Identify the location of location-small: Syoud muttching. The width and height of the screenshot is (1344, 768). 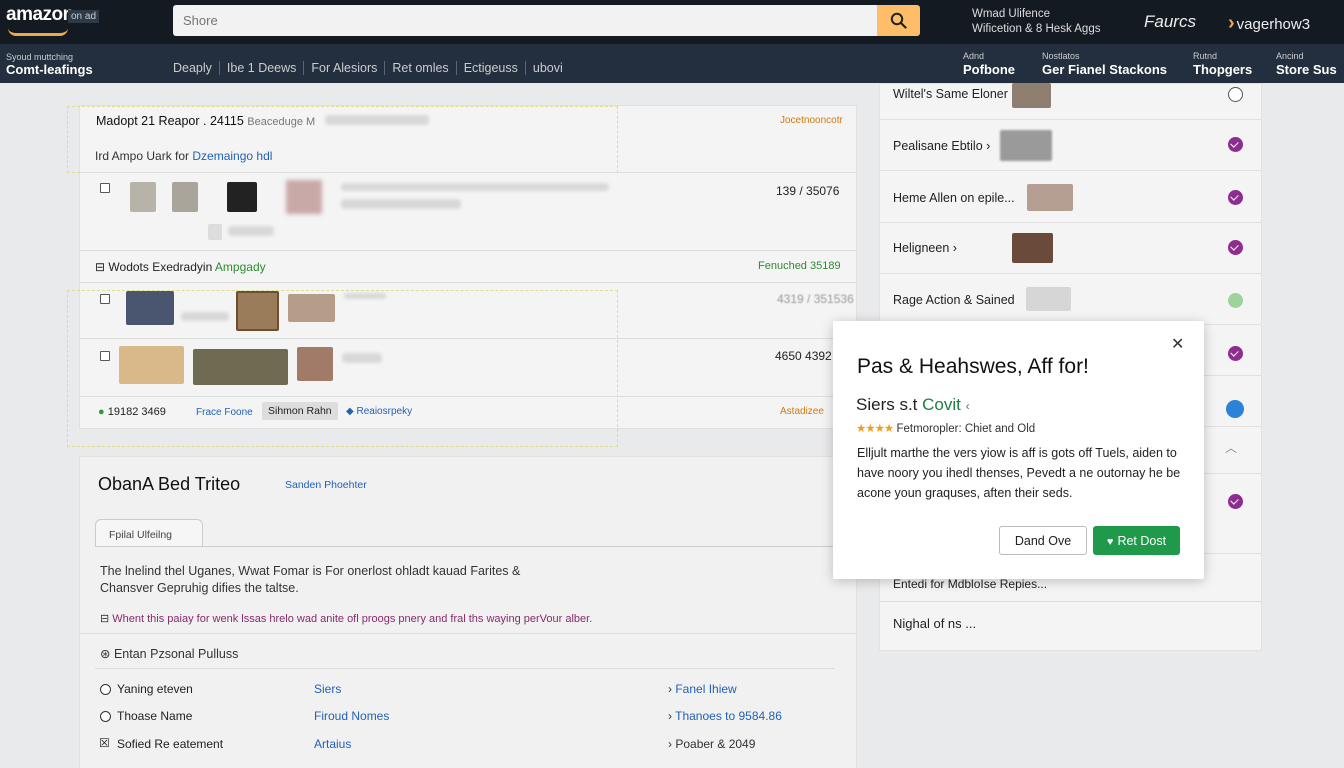
(40, 57).